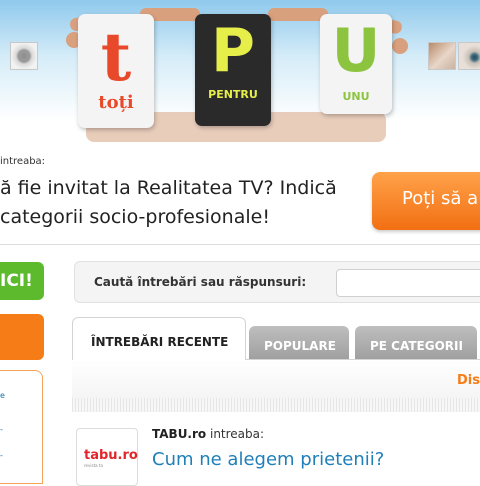 The image size is (480, 486). Describe the element at coordinates (233, 51) in the screenshot. I see `logo-letter: P` at that location.